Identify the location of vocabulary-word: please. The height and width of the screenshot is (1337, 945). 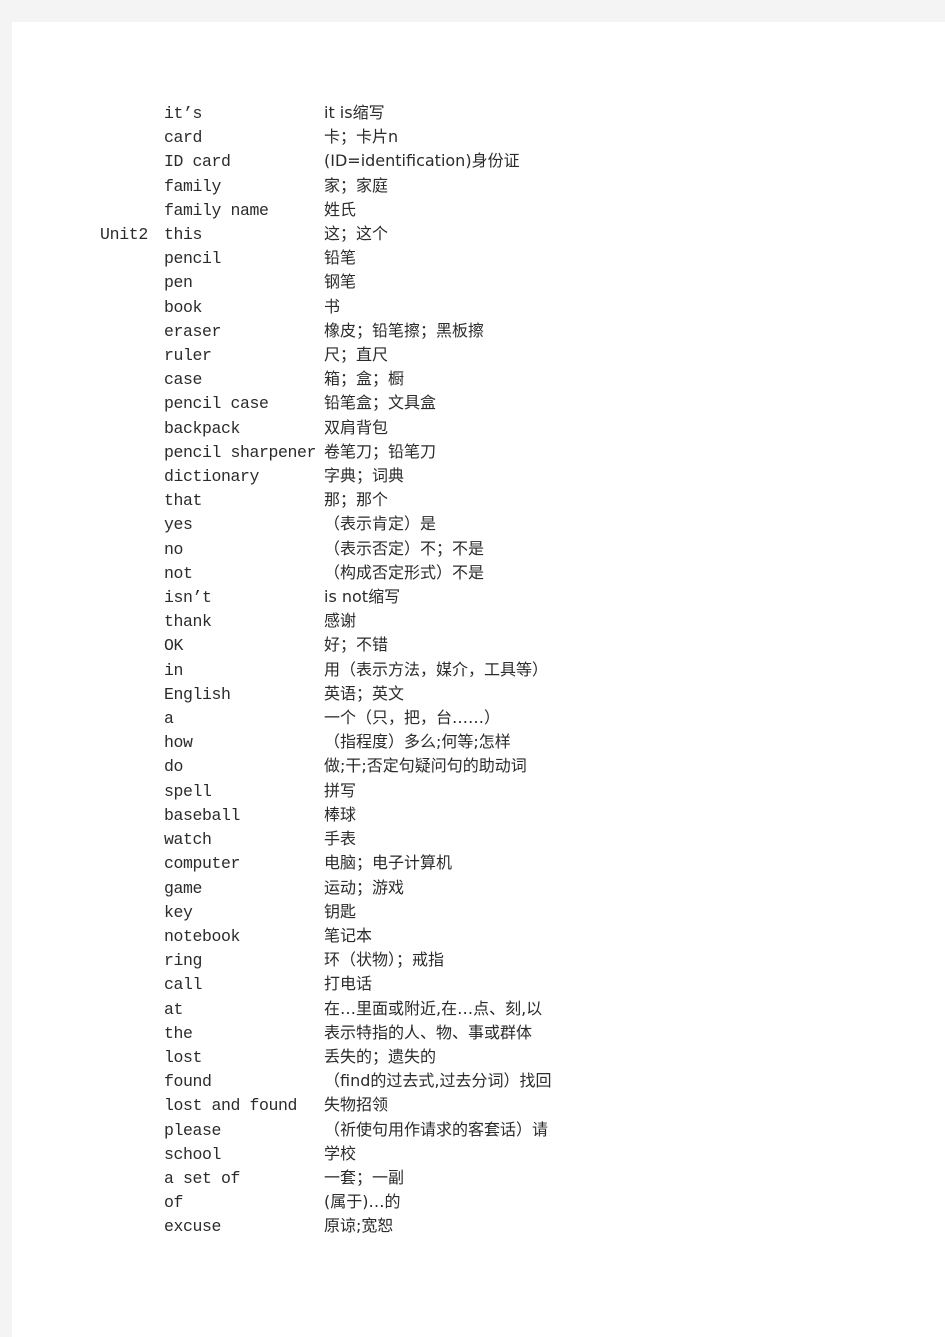
(193, 1130).